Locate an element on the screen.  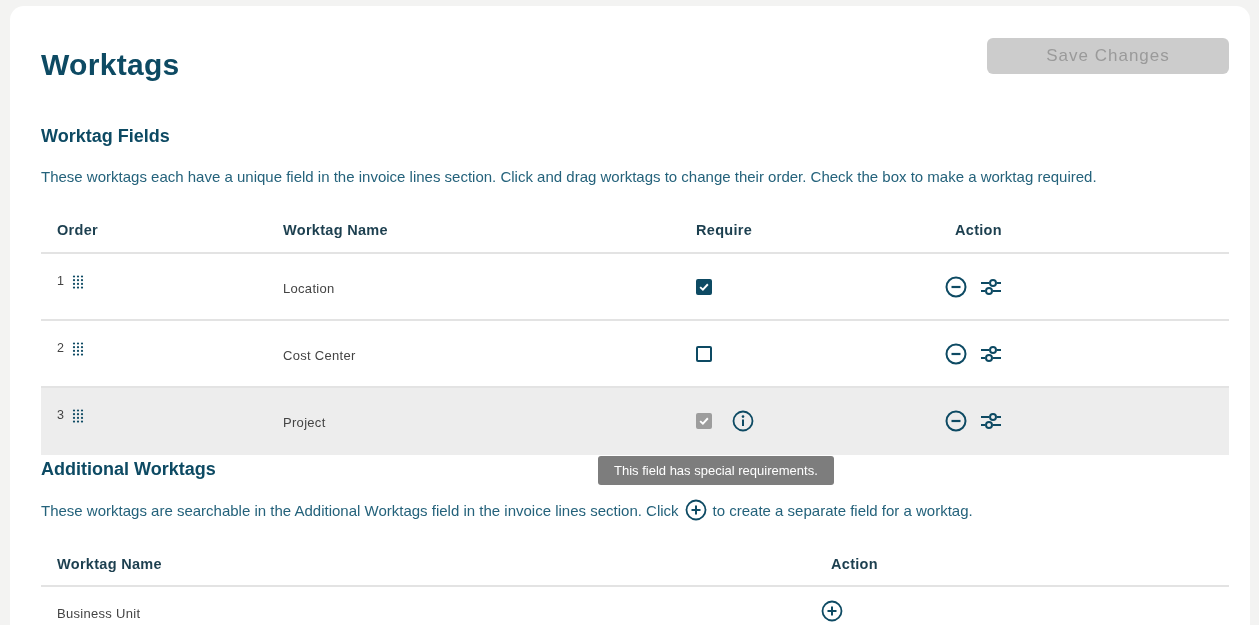
column-header: Order is located at coordinates (77, 229).